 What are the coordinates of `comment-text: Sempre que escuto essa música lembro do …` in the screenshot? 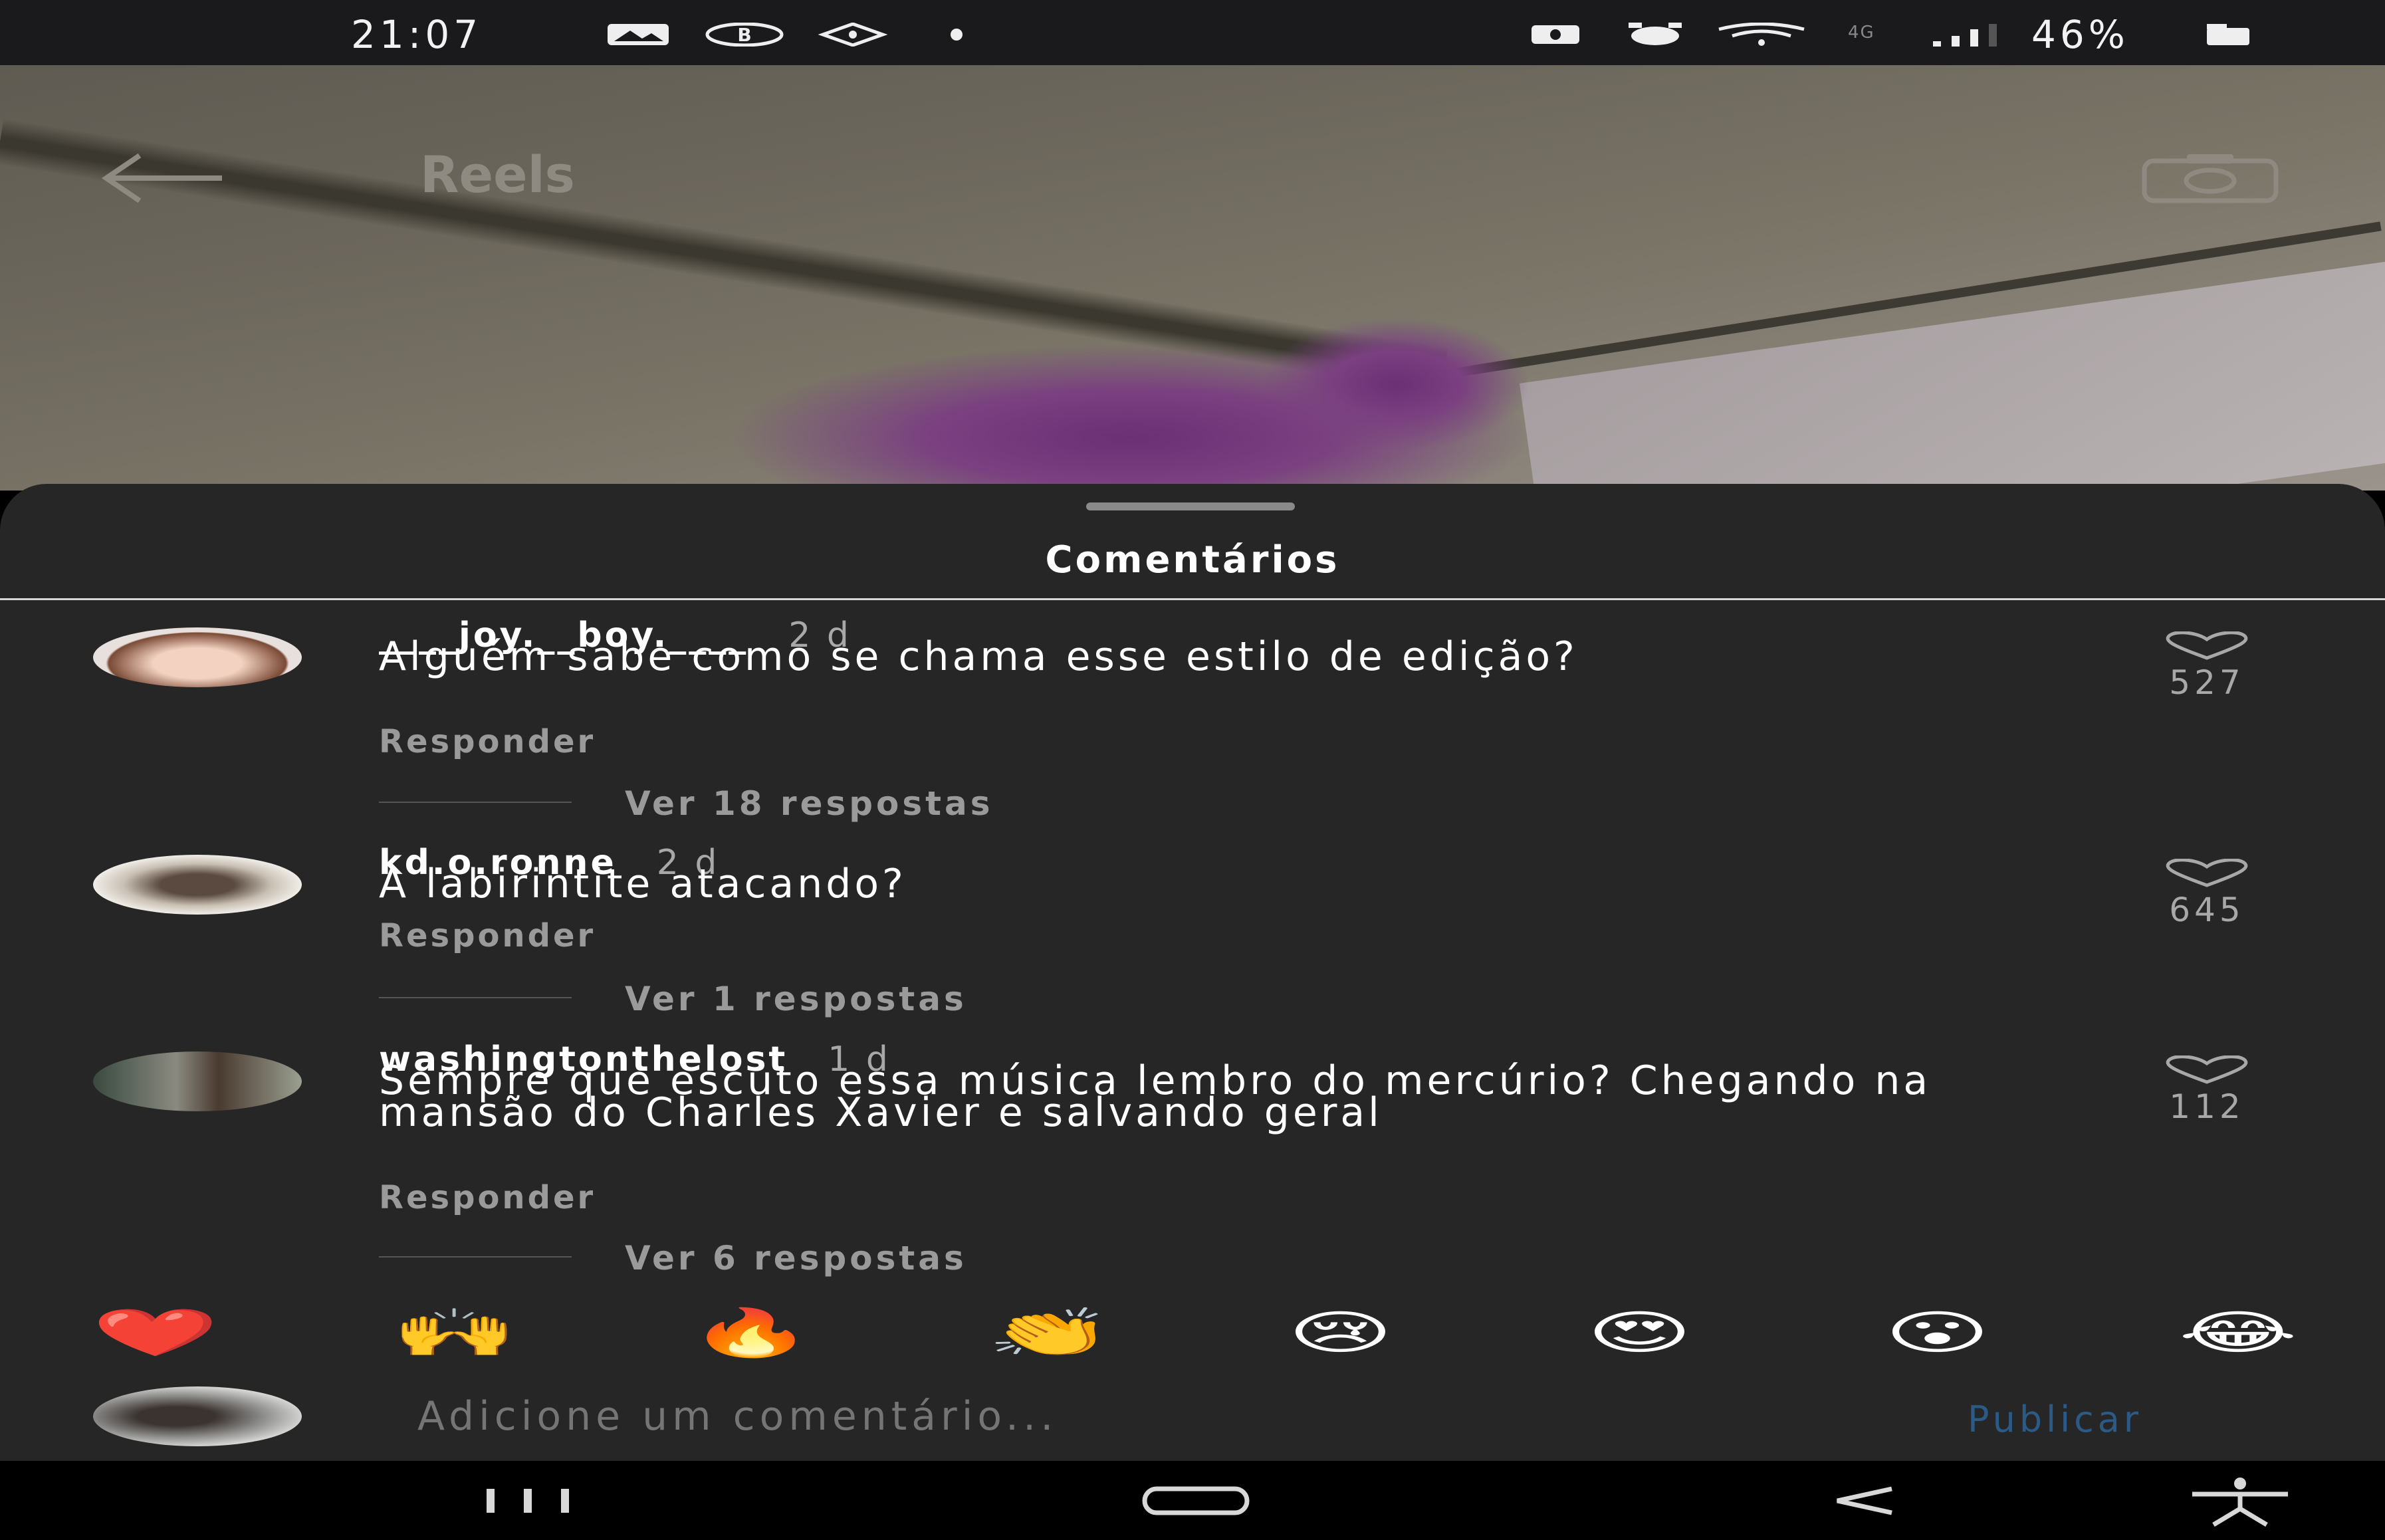 It's located at (1155, 1096).